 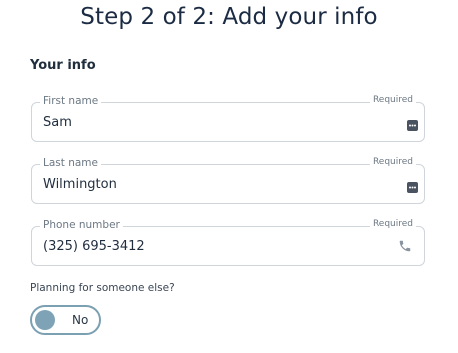 I want to click on toggle-label: No, so click(x=80, y=320).